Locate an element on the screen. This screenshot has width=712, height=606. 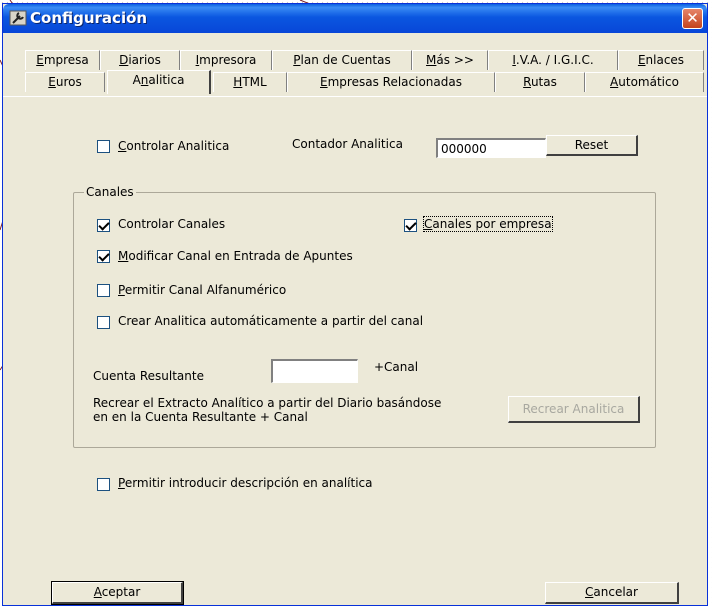
controlar-canales-checkbox is located at coordinates (103, 225).